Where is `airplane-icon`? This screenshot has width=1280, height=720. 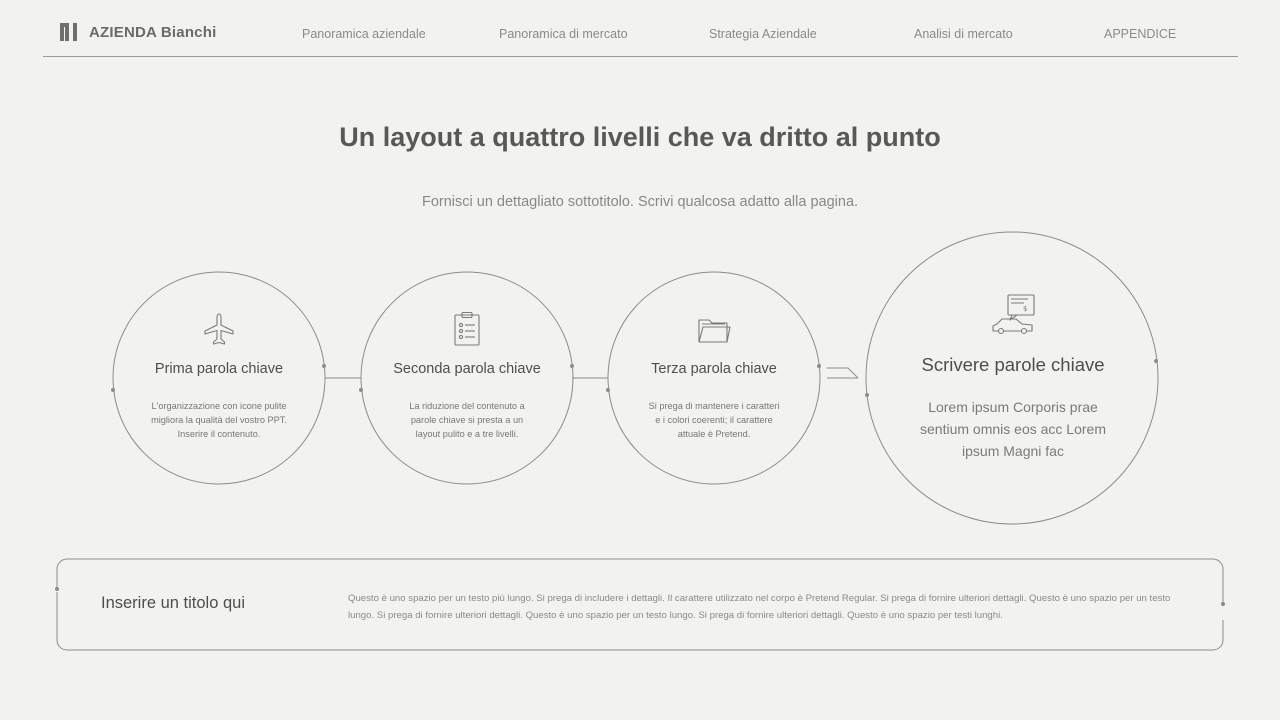 airplane-icon is located at coordinates (219, 329).